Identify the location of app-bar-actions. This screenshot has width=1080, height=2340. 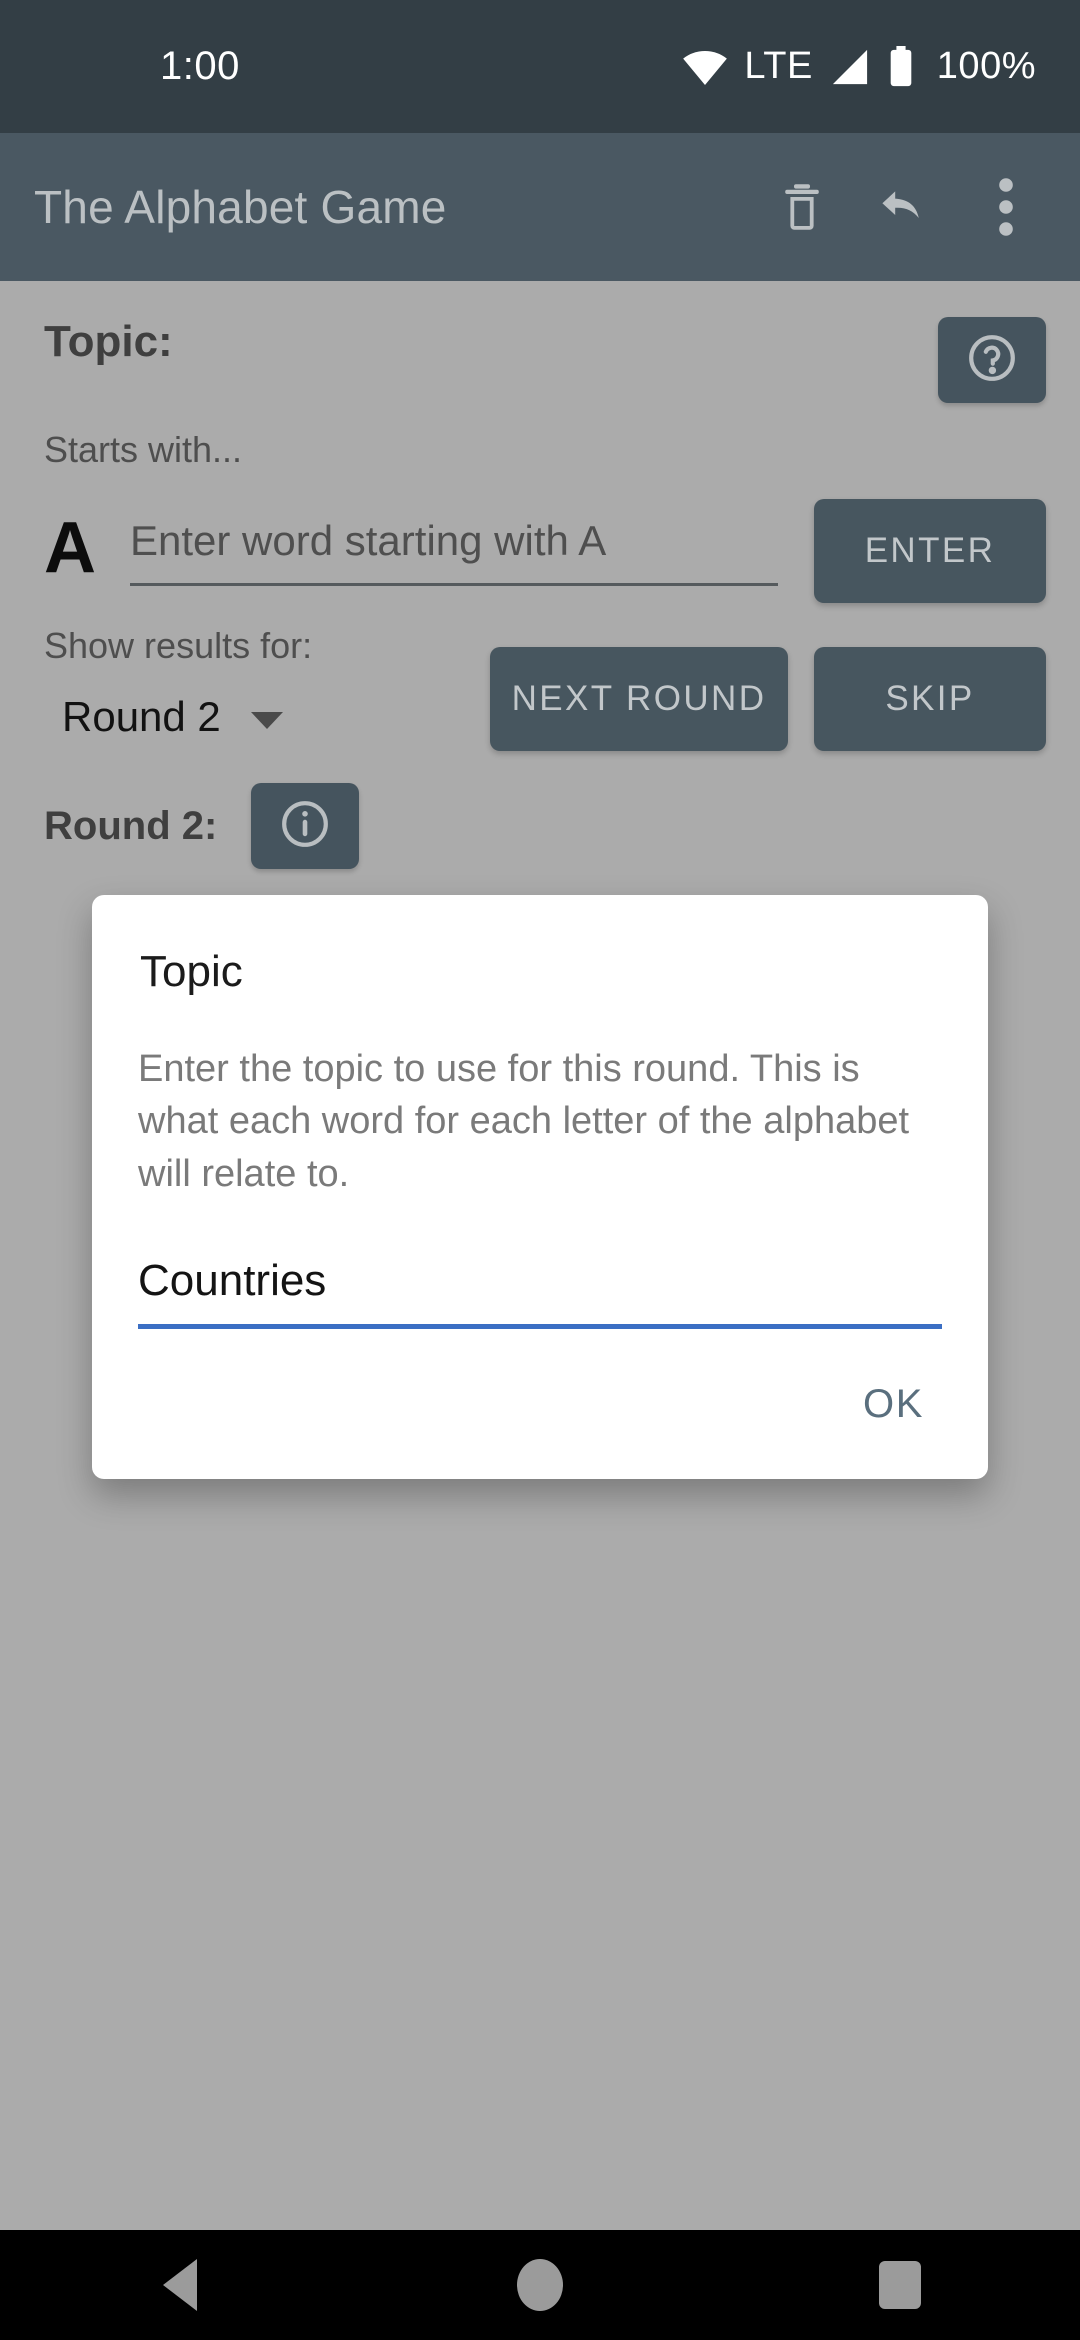
(904, 207).